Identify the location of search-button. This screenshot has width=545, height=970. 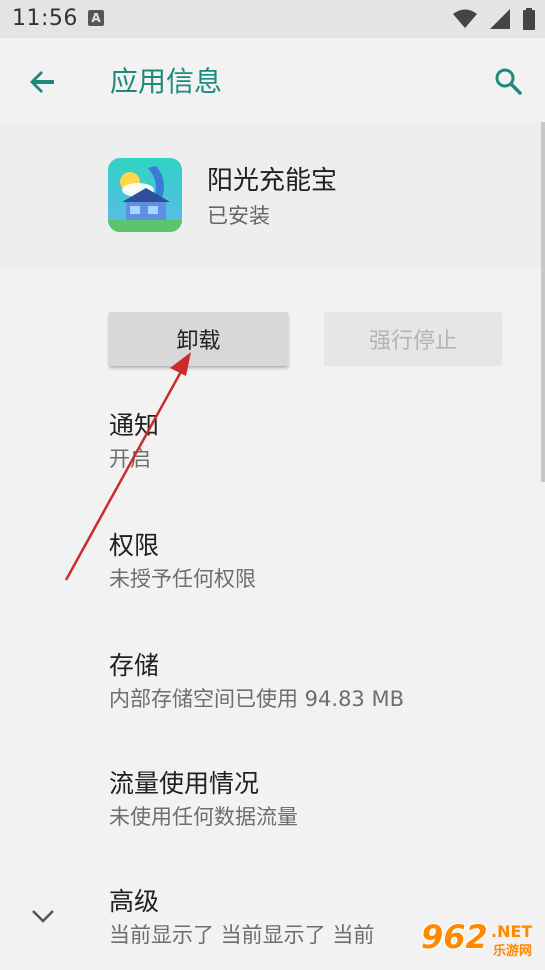
(509, 82).